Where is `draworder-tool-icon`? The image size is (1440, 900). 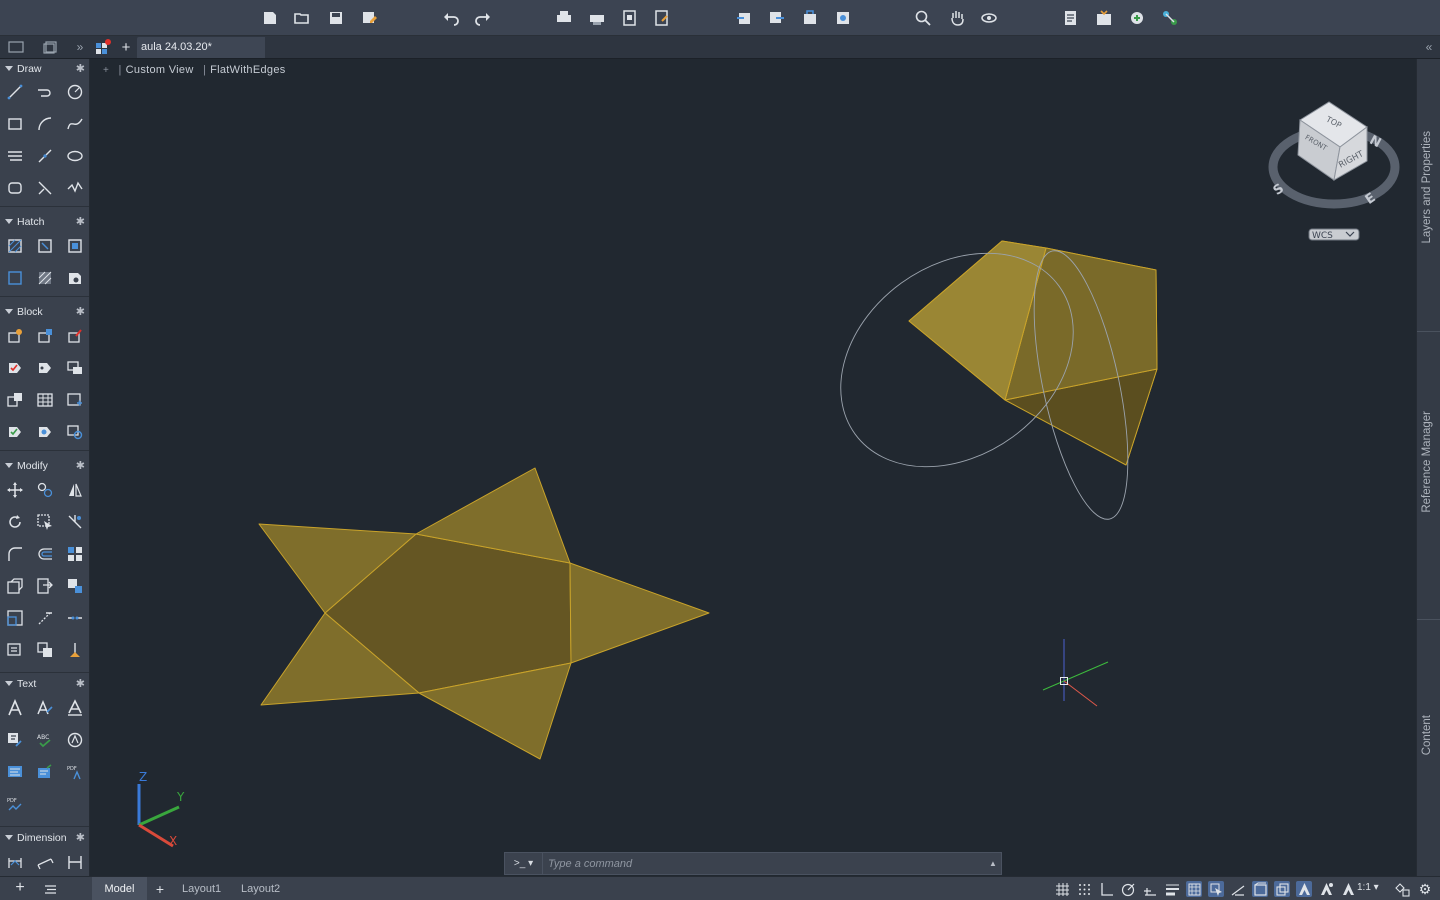
draworder-tool-icon is located at coordinates (45, 650).